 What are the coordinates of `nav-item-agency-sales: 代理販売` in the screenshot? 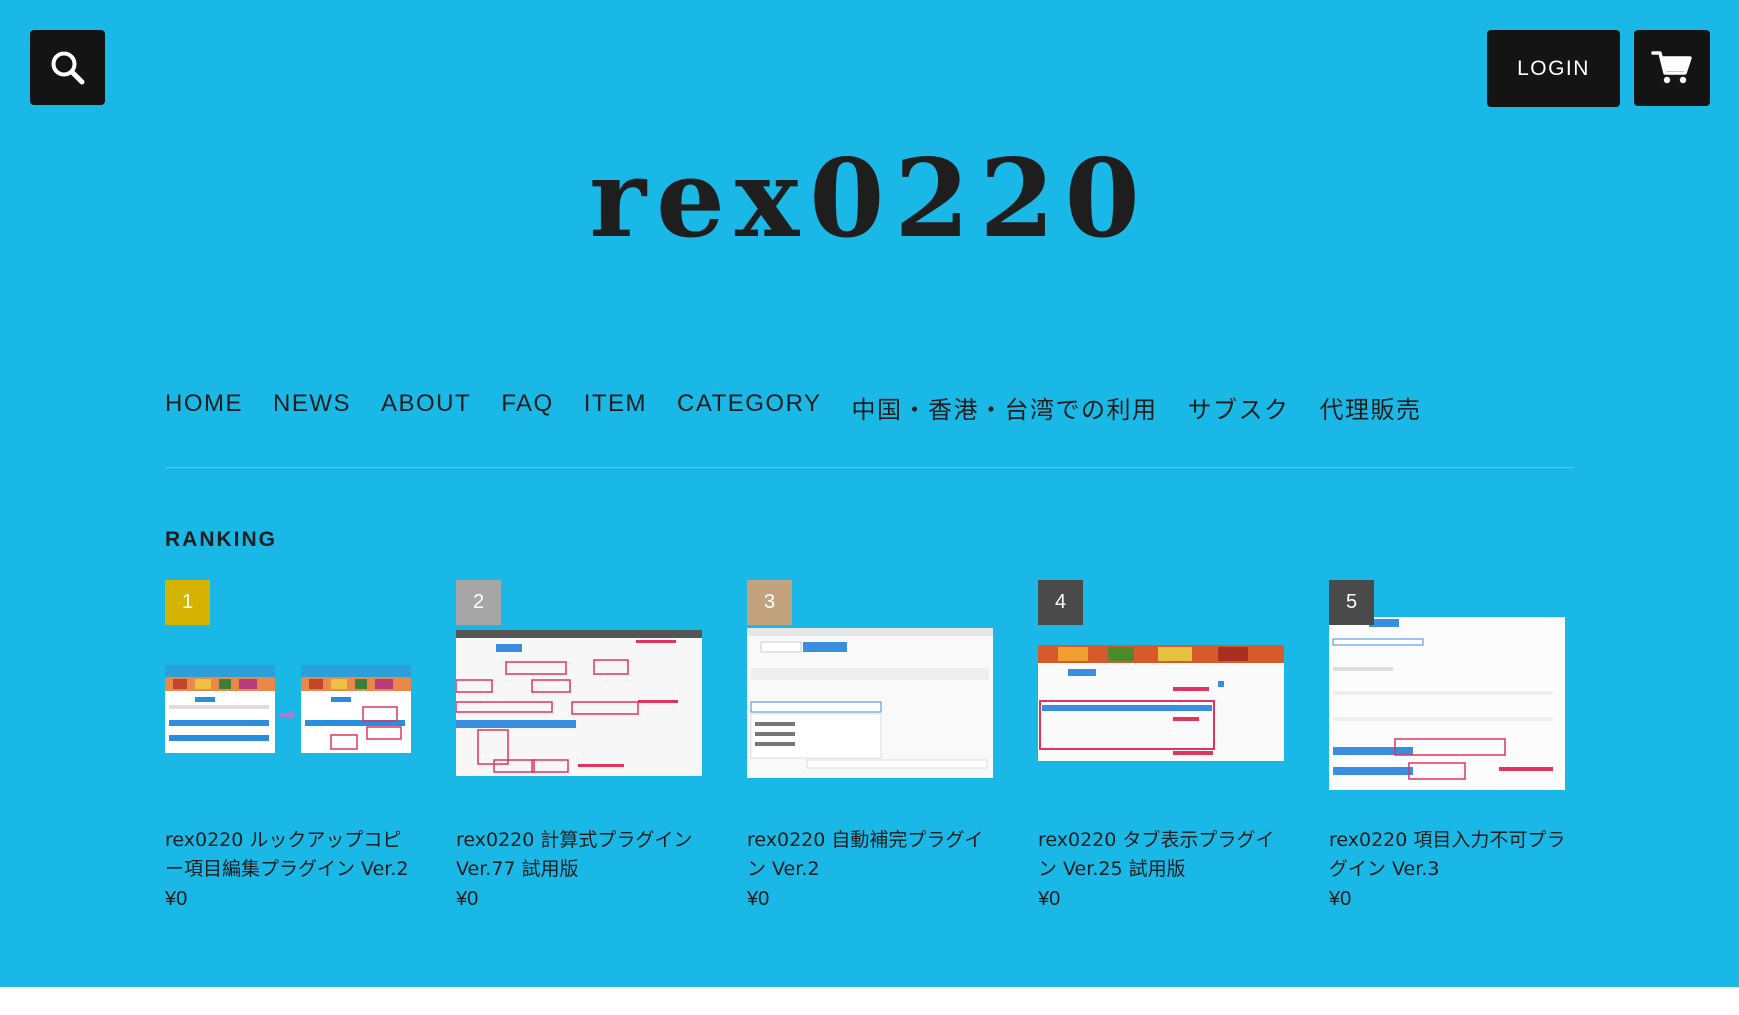 It's located at (1371, 407).